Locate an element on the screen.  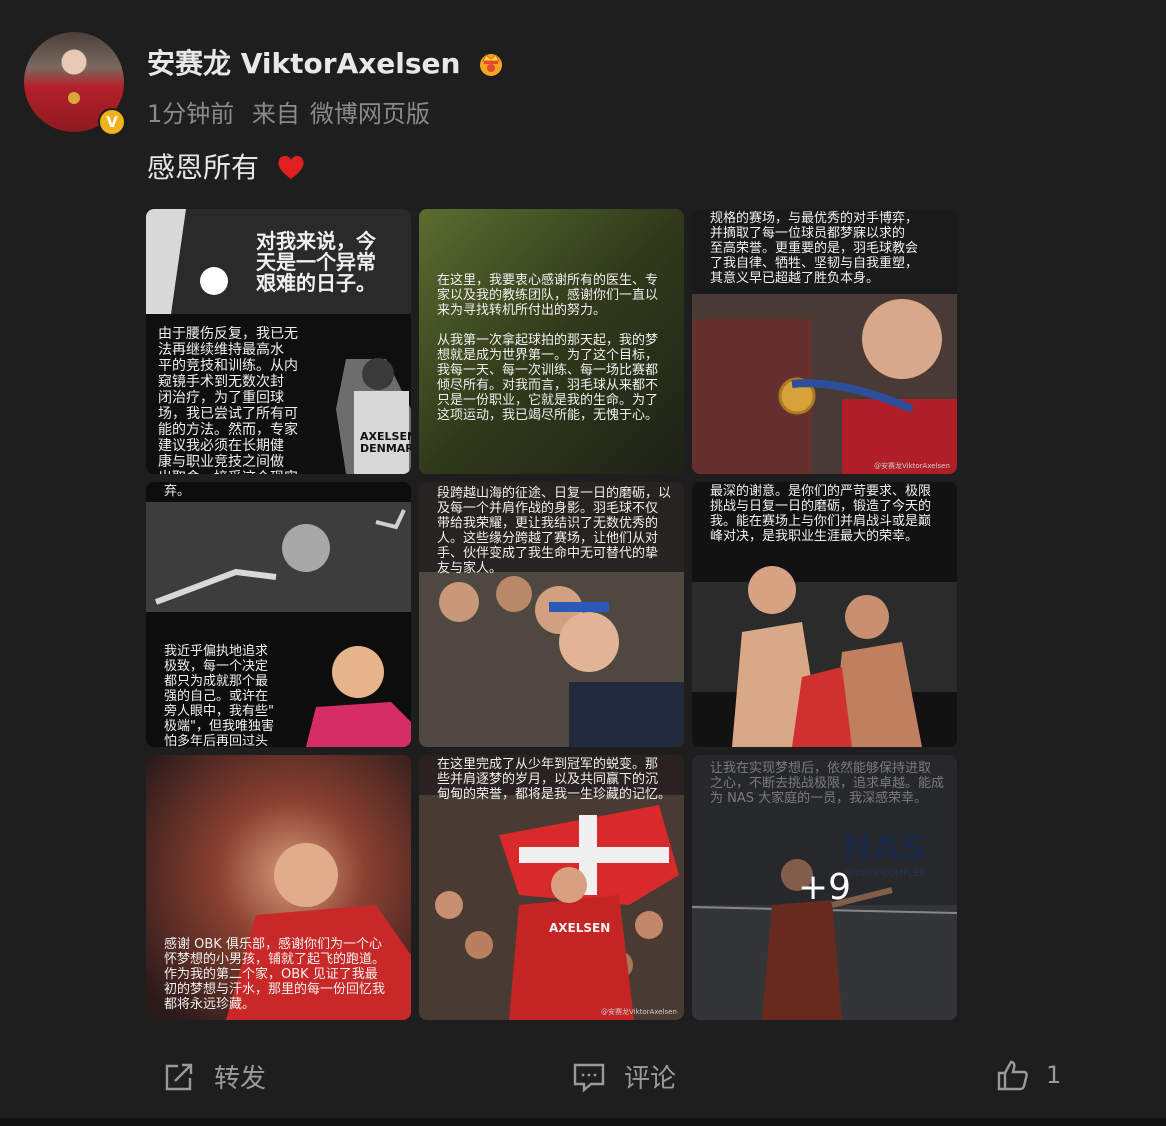
comment-button: 评论 is located at coordinates (624, 1076).